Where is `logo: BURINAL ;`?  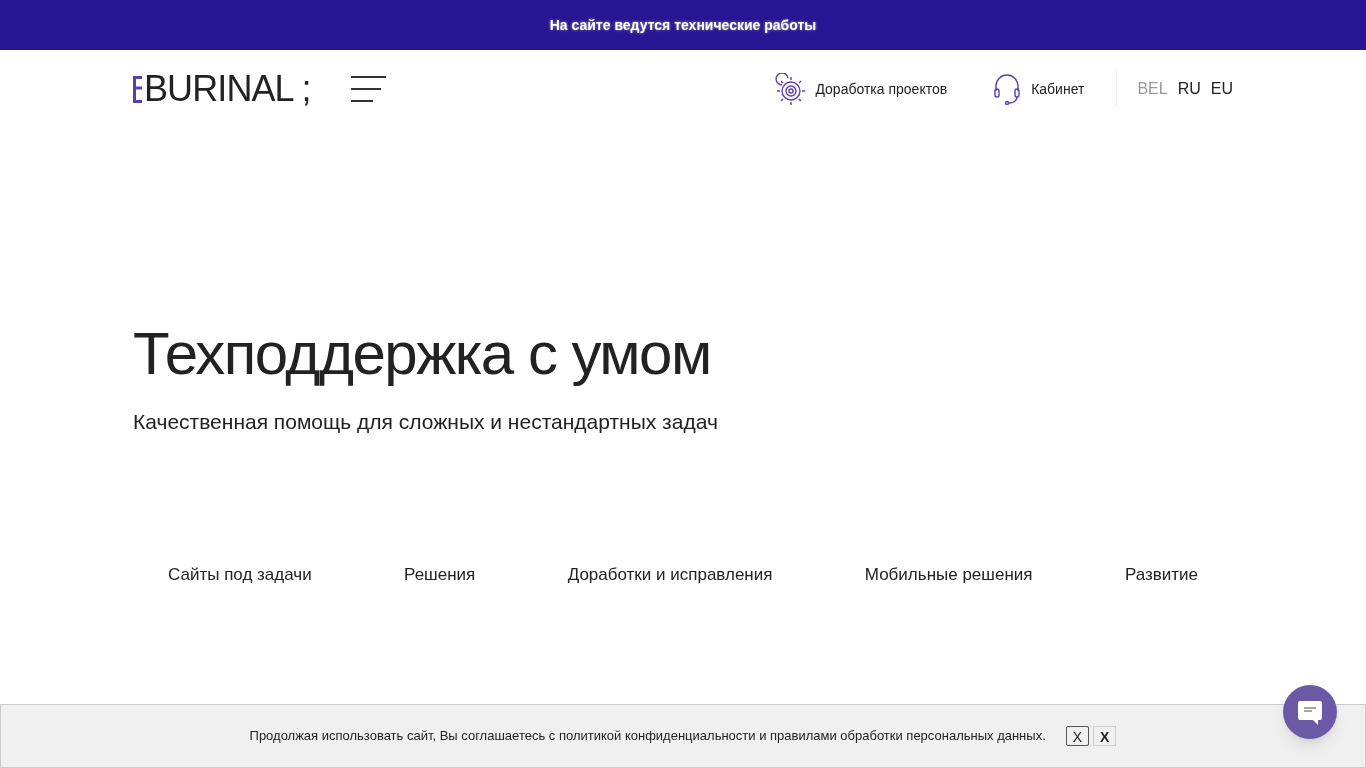 logo: BURINAL ; is located at coordinates (222, 89).